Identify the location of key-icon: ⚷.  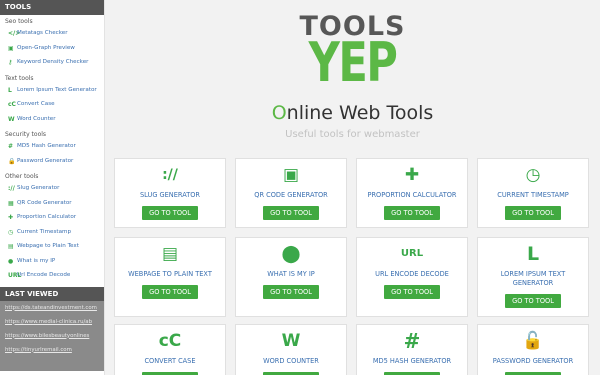
(10, 62).